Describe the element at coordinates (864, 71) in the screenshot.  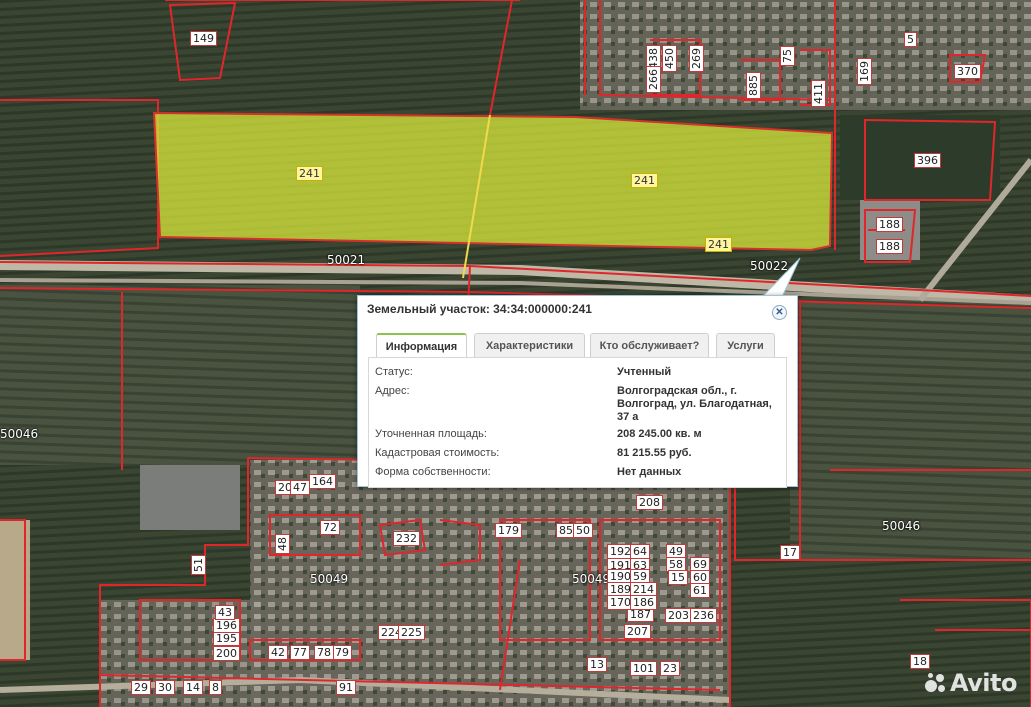
I see `parcel-label: 169` at that location.